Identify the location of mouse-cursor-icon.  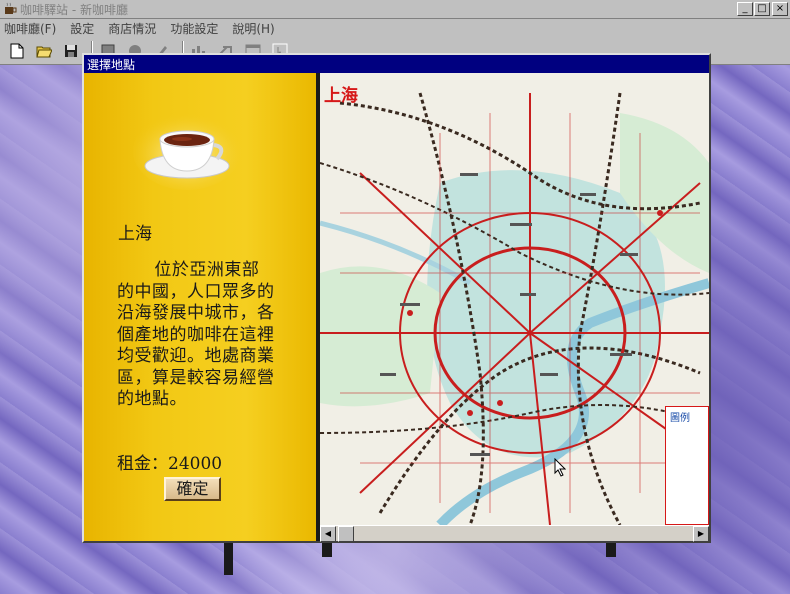
(560, 469).